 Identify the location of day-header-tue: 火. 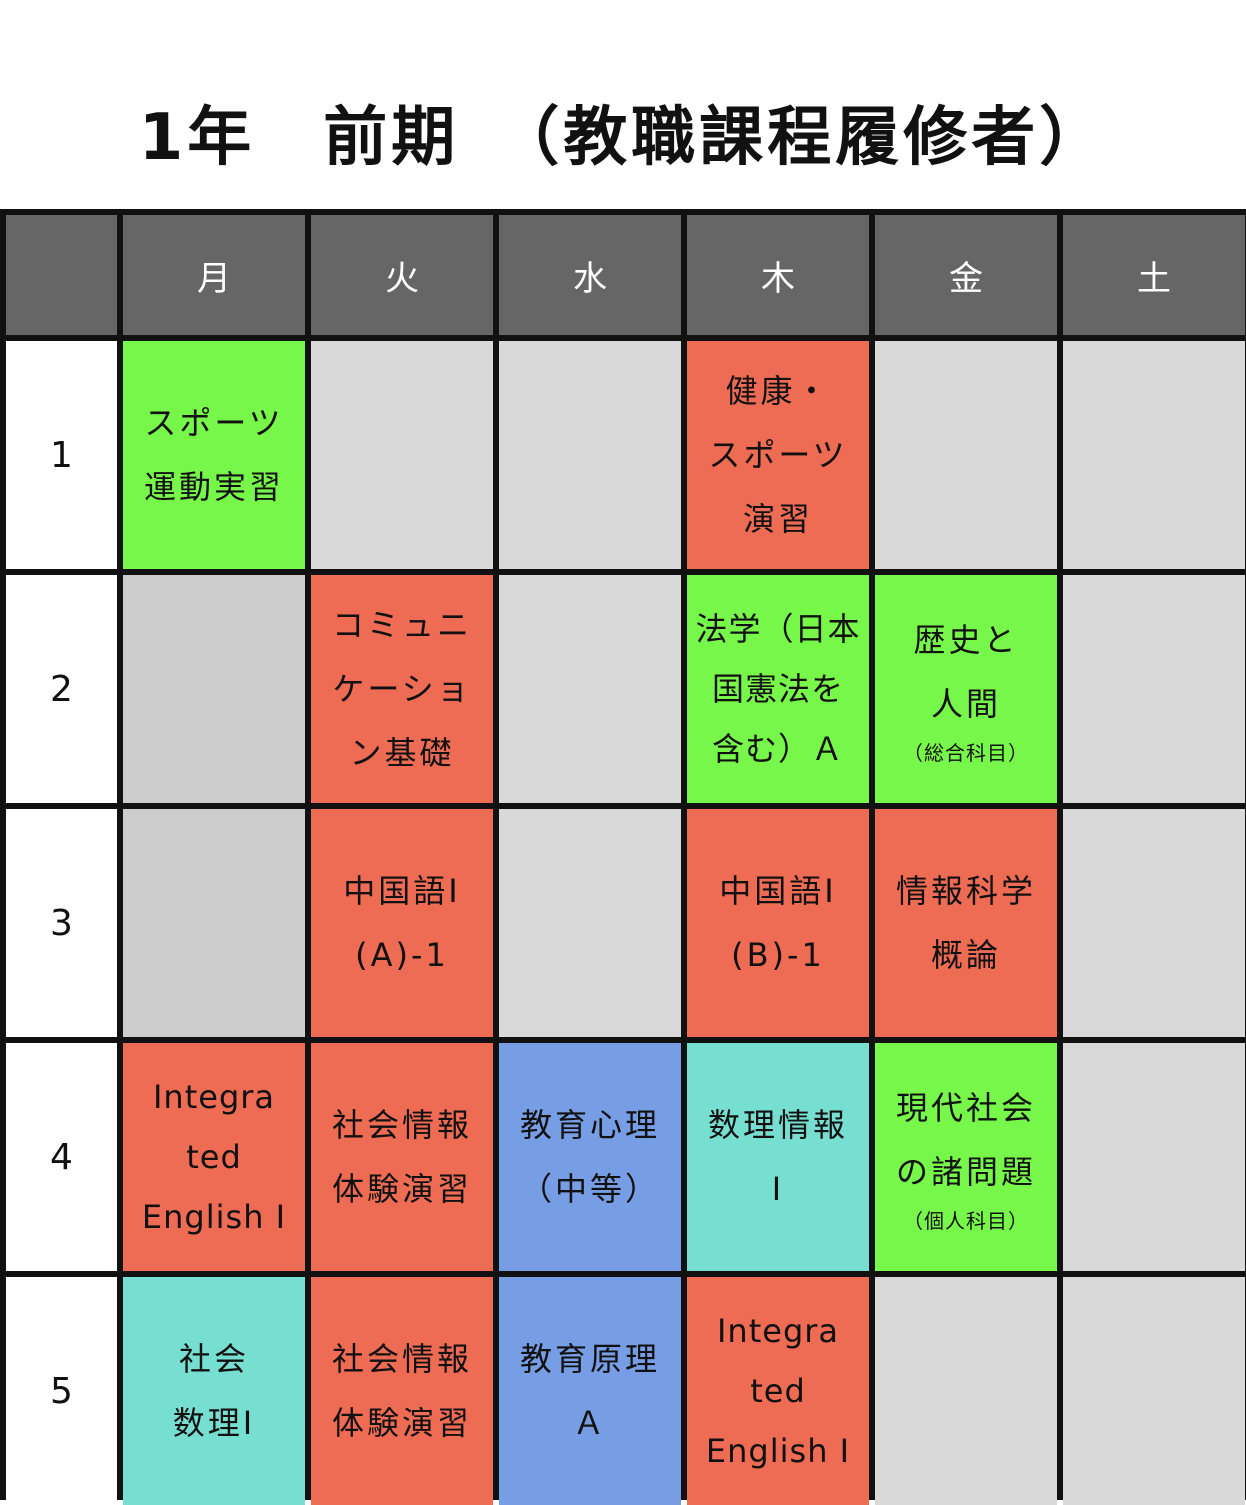
(402, 275).